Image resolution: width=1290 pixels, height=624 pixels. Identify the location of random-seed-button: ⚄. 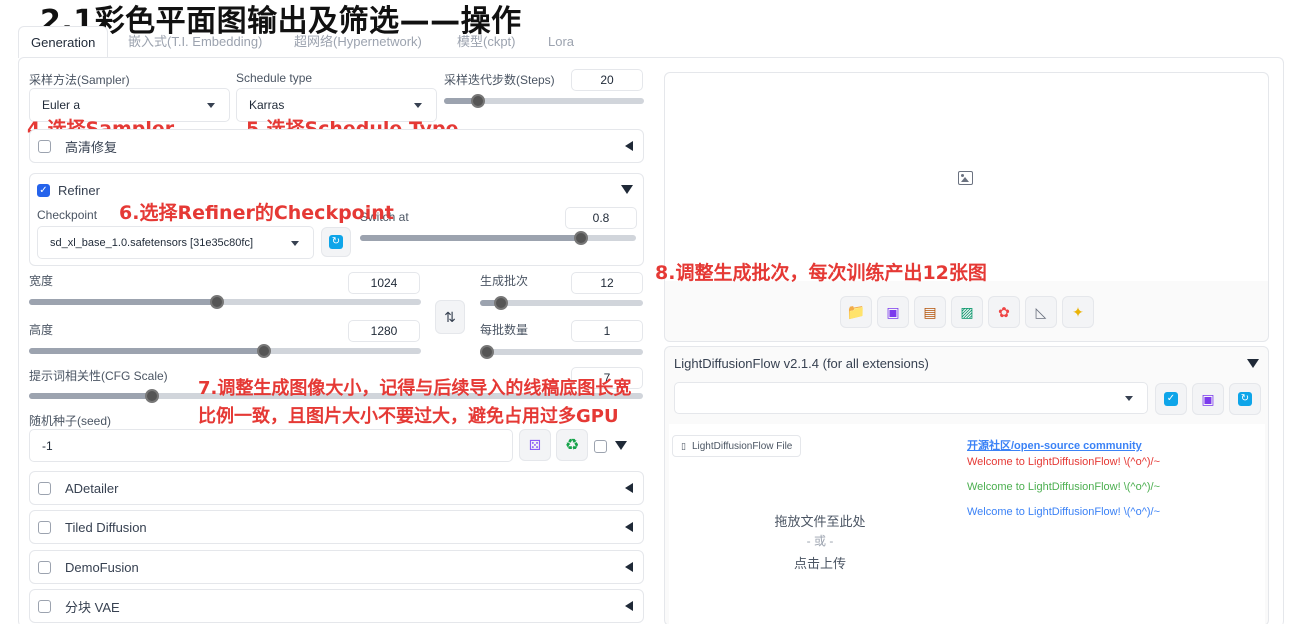
(535, 445).